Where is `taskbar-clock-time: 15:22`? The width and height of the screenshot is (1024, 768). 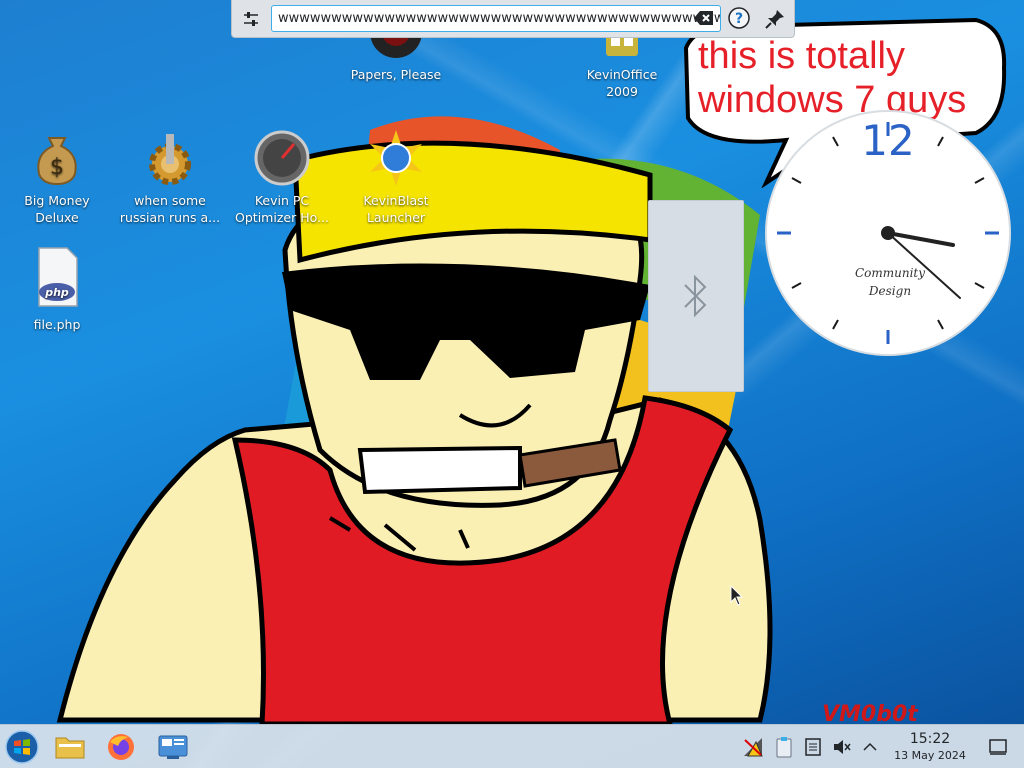
taskbar-clock-time: 15:22 is located at coordinates (930, 739).